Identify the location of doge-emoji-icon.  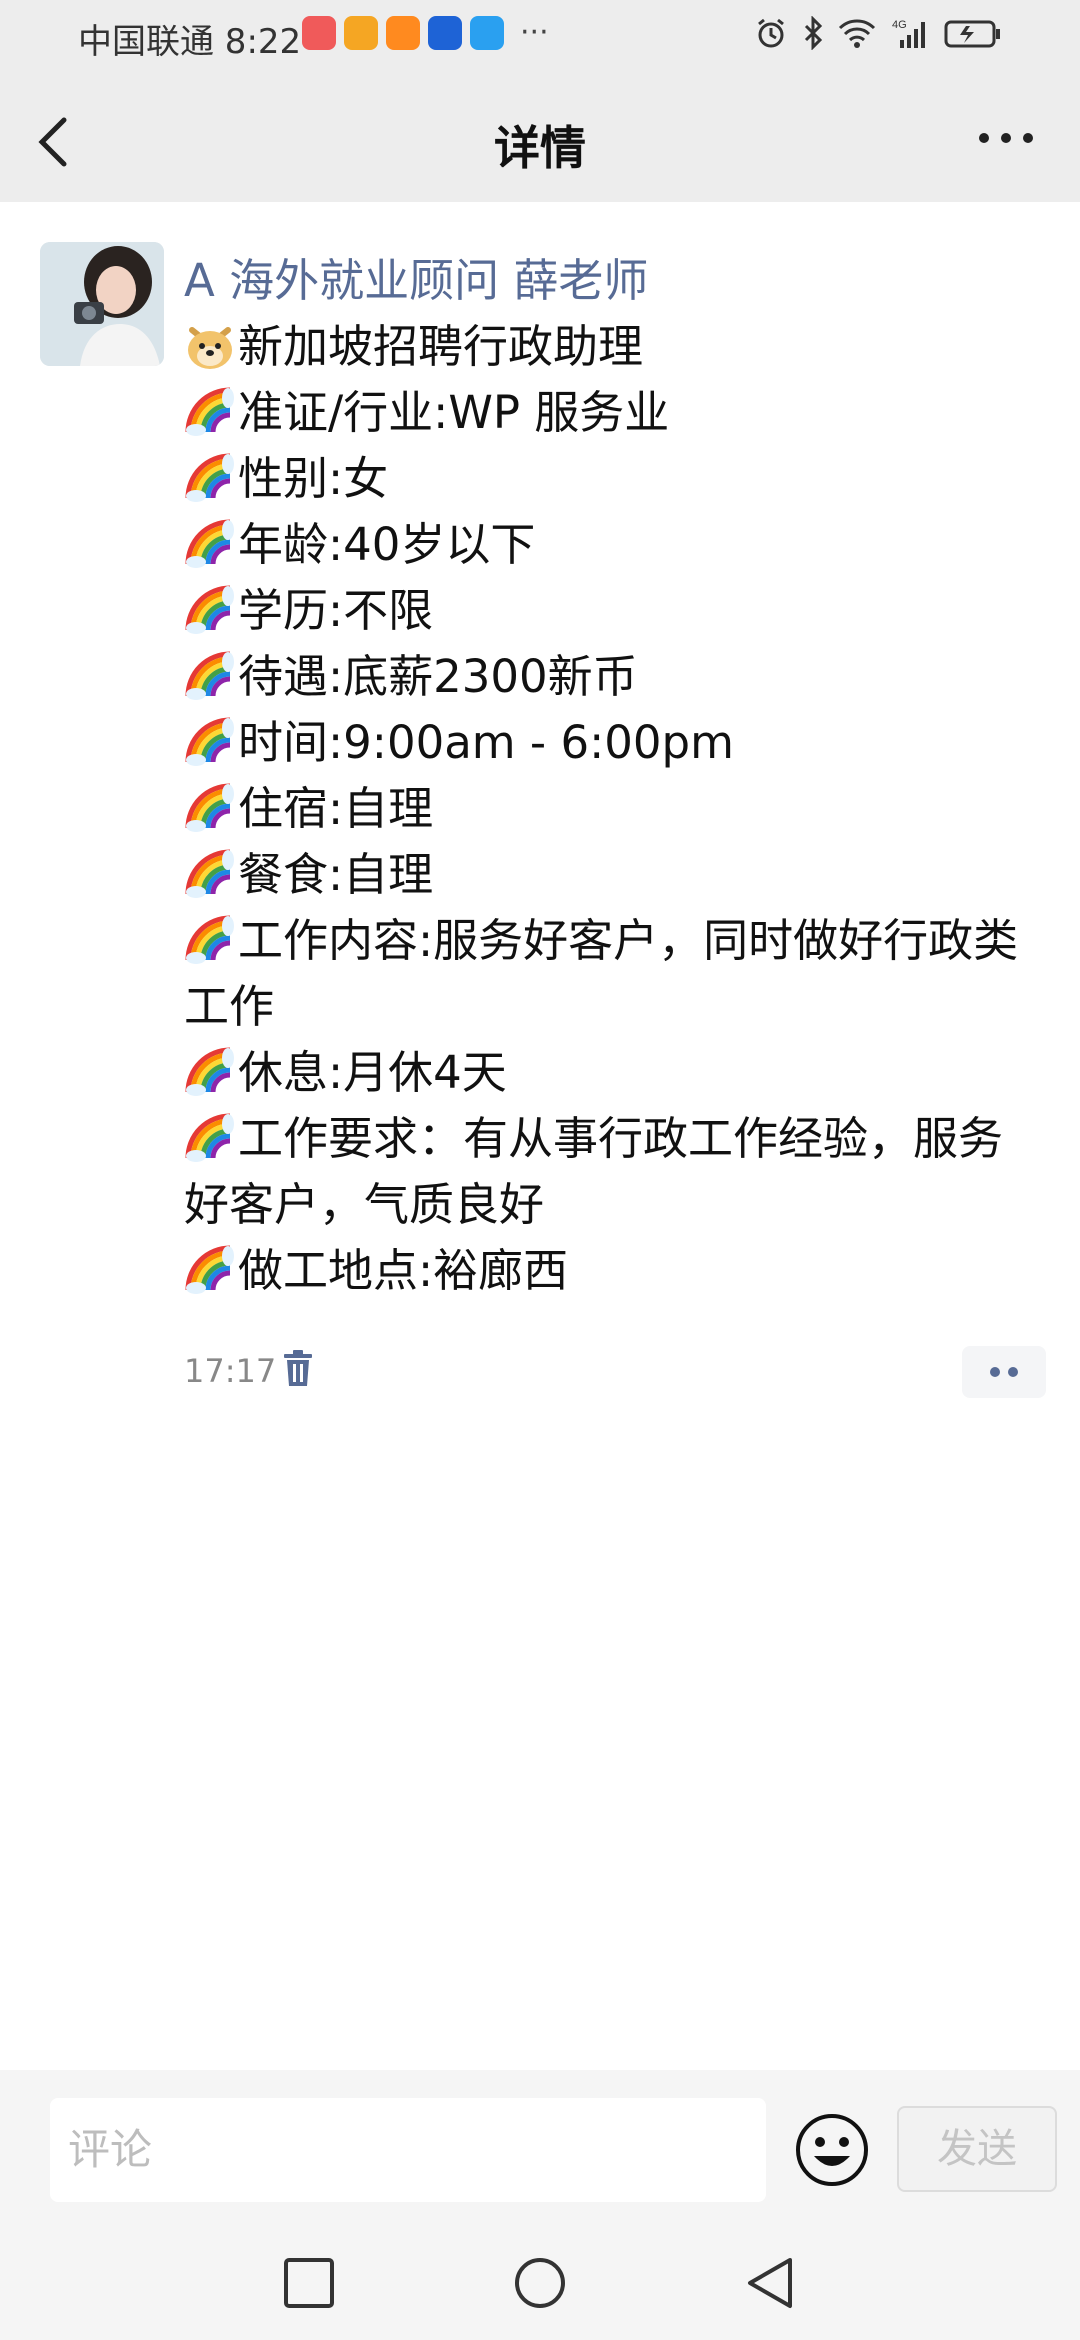
(210, 346).